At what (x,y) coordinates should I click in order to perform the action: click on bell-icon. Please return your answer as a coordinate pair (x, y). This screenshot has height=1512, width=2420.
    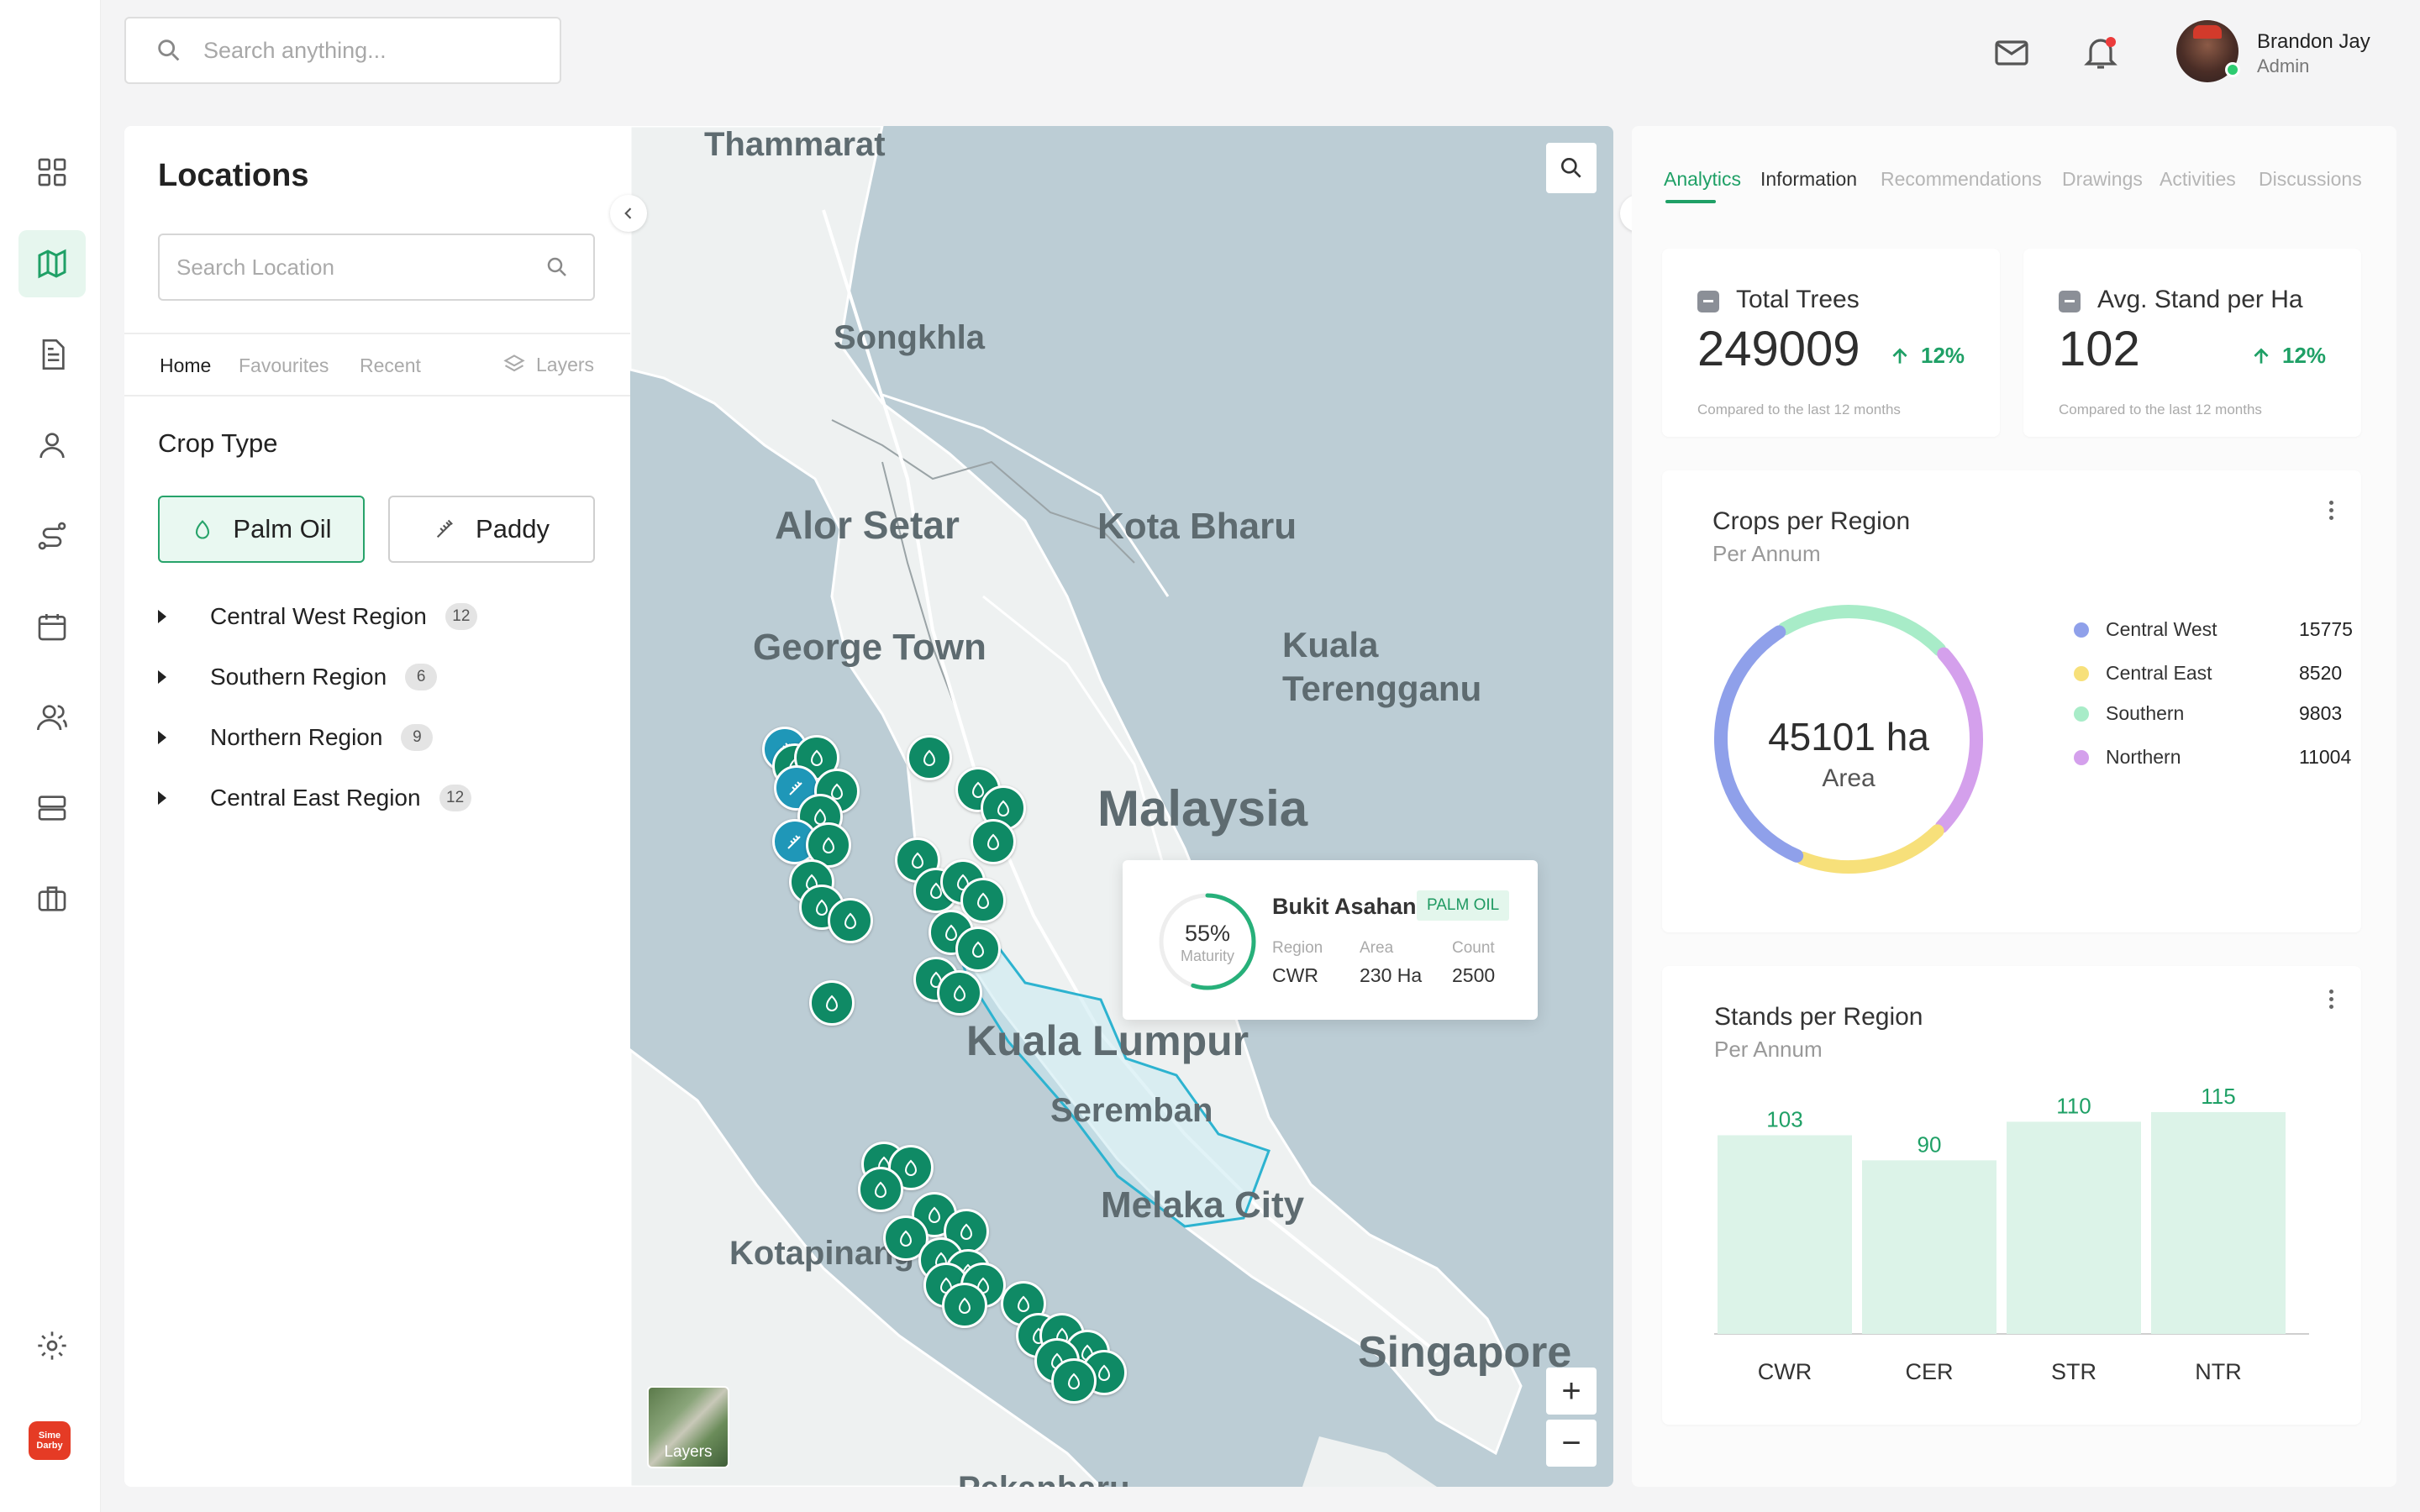
    Looking at the image, I should click on (2101, 52).